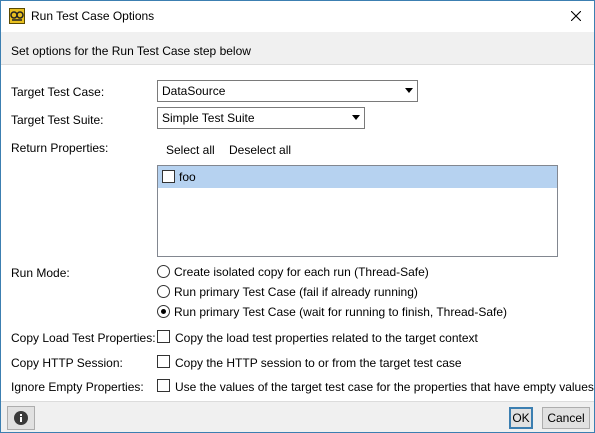  Describe the element at coordinates (163, 271) in the screenshot. I see `run-mode-radio-isolated` at that location.